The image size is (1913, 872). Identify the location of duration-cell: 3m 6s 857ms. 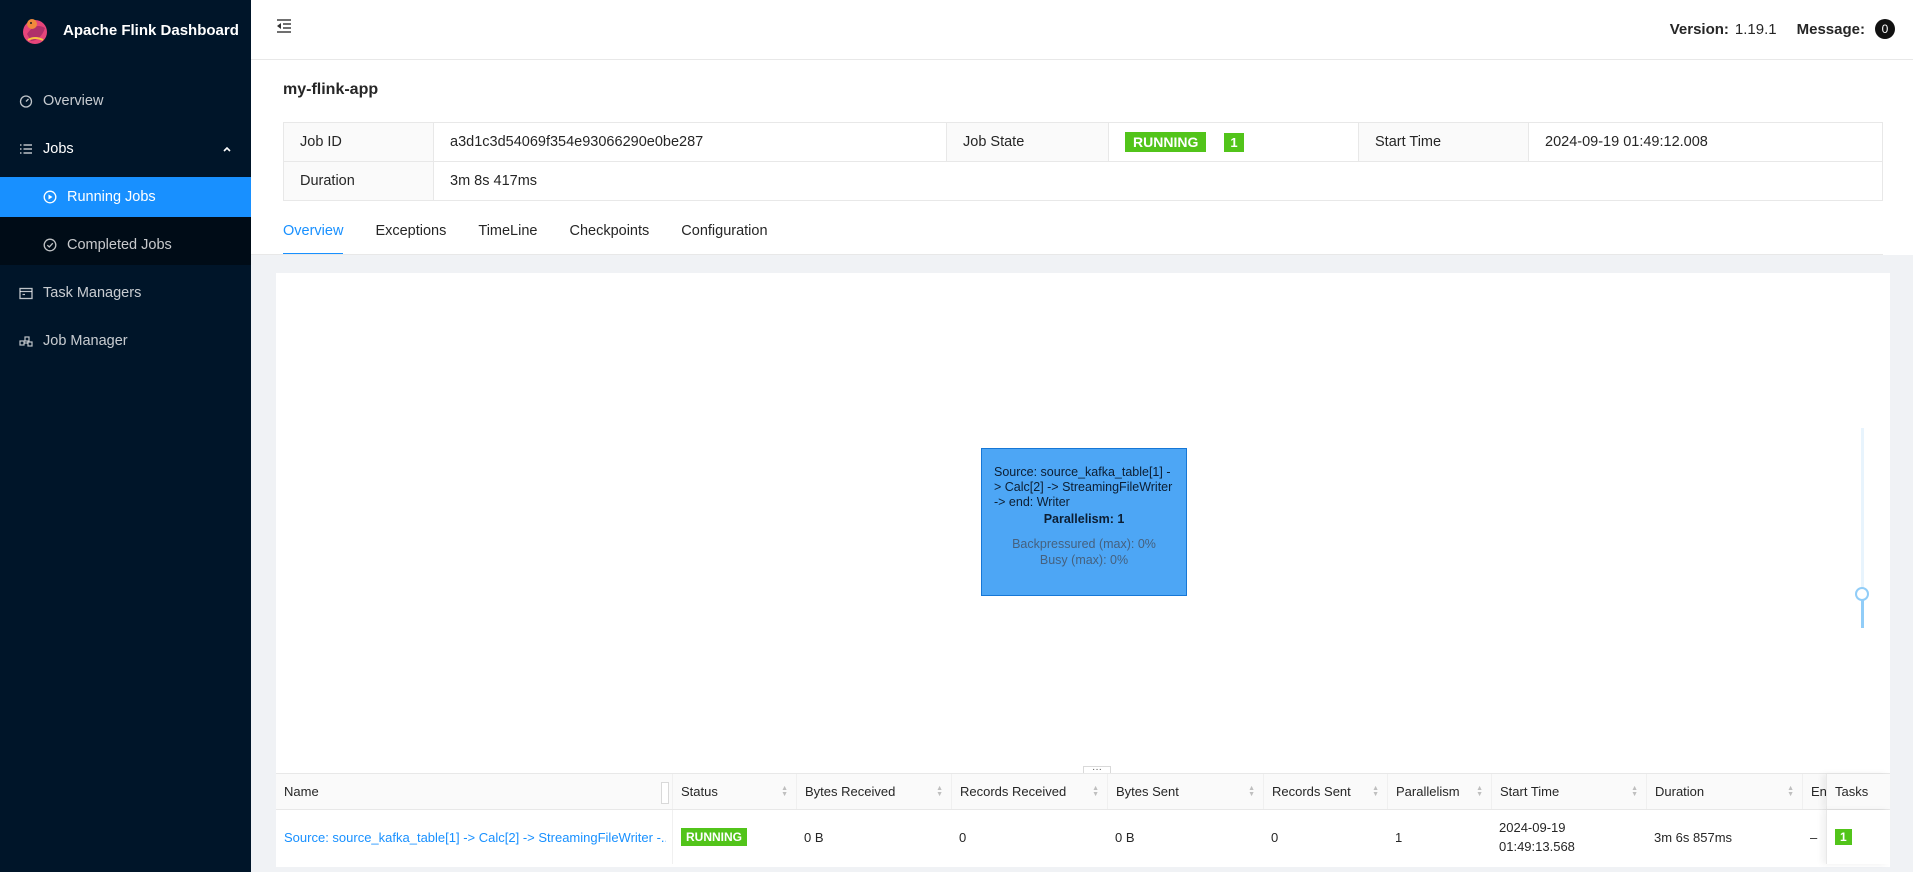
(1693, 837).